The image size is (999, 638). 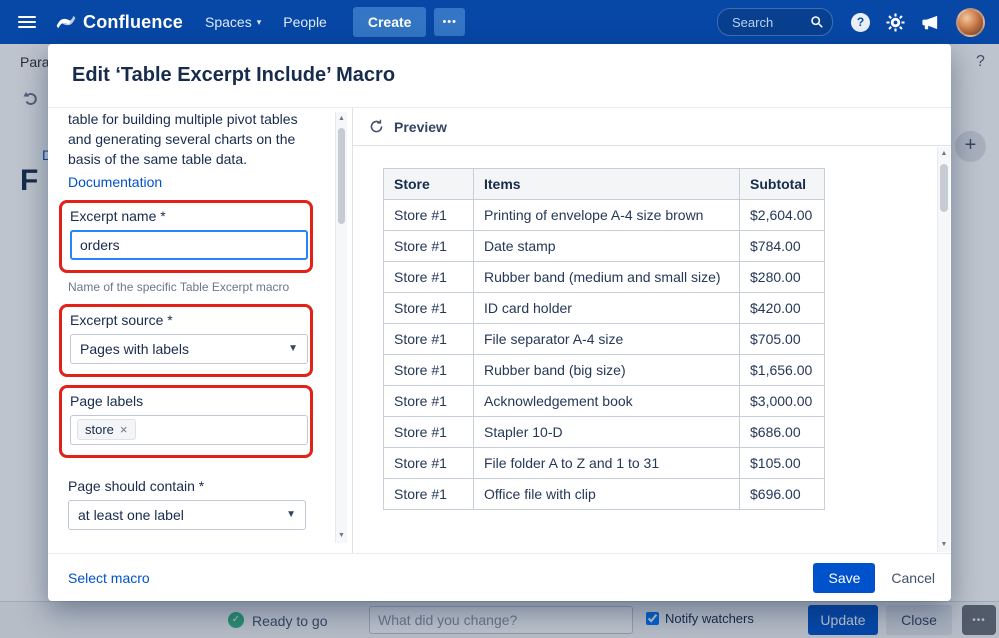 What do you see at coordinates (259, 21) in the screenshot?
I see `chevron-down-icon: ▾` at bounding box center [259, 21].